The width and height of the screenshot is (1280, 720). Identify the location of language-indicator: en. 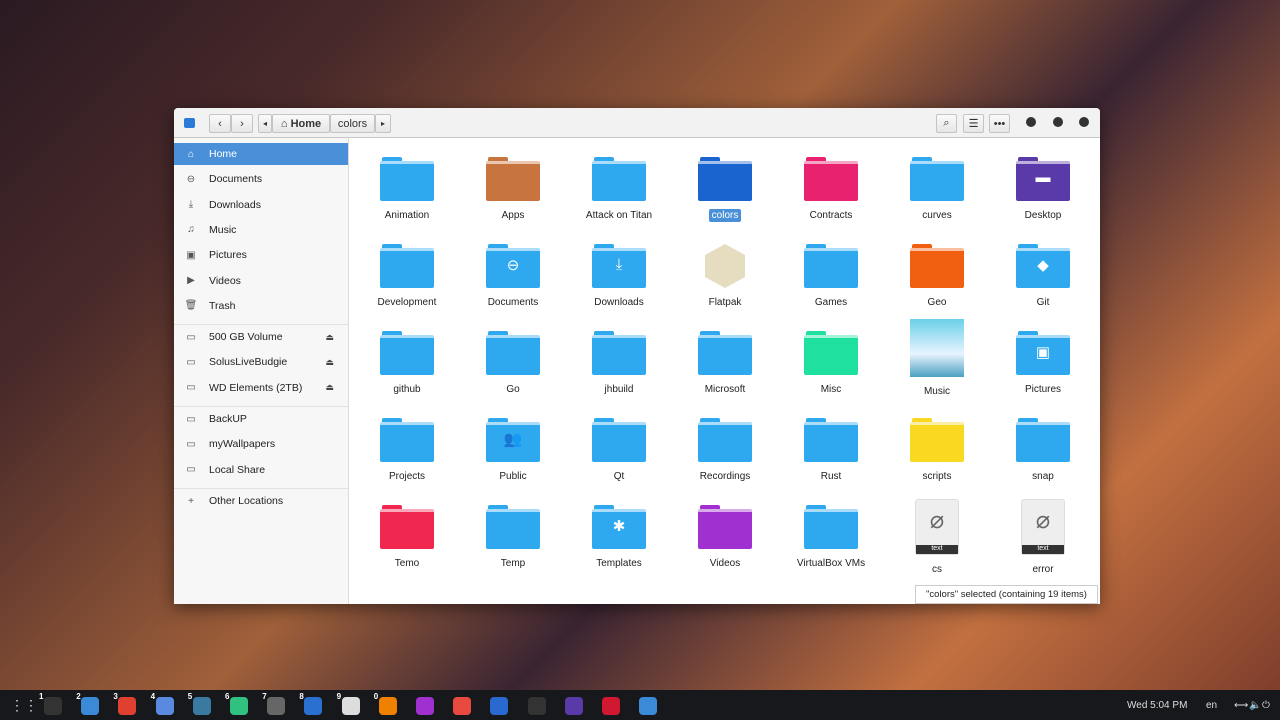
(1211, 705).